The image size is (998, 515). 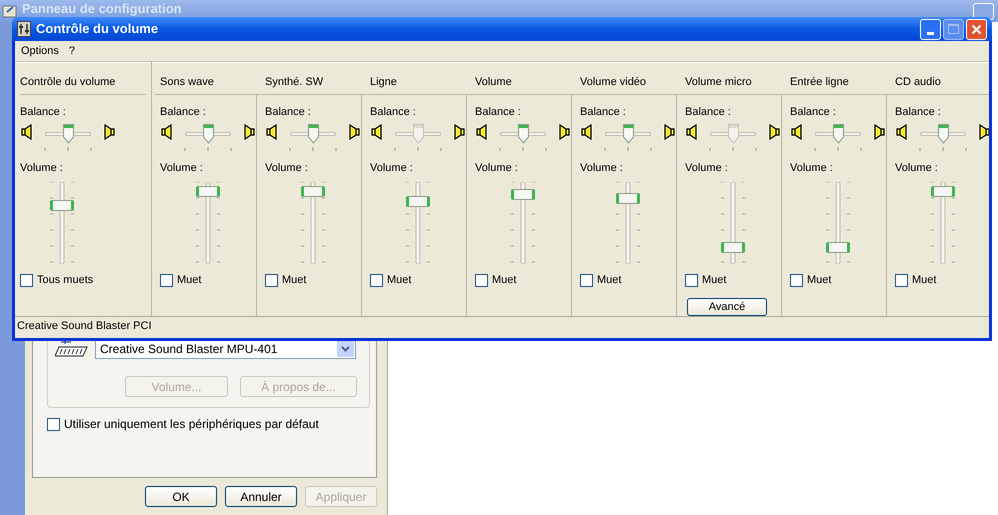 I want to click on maximize-button, so click(x=953, y=29).